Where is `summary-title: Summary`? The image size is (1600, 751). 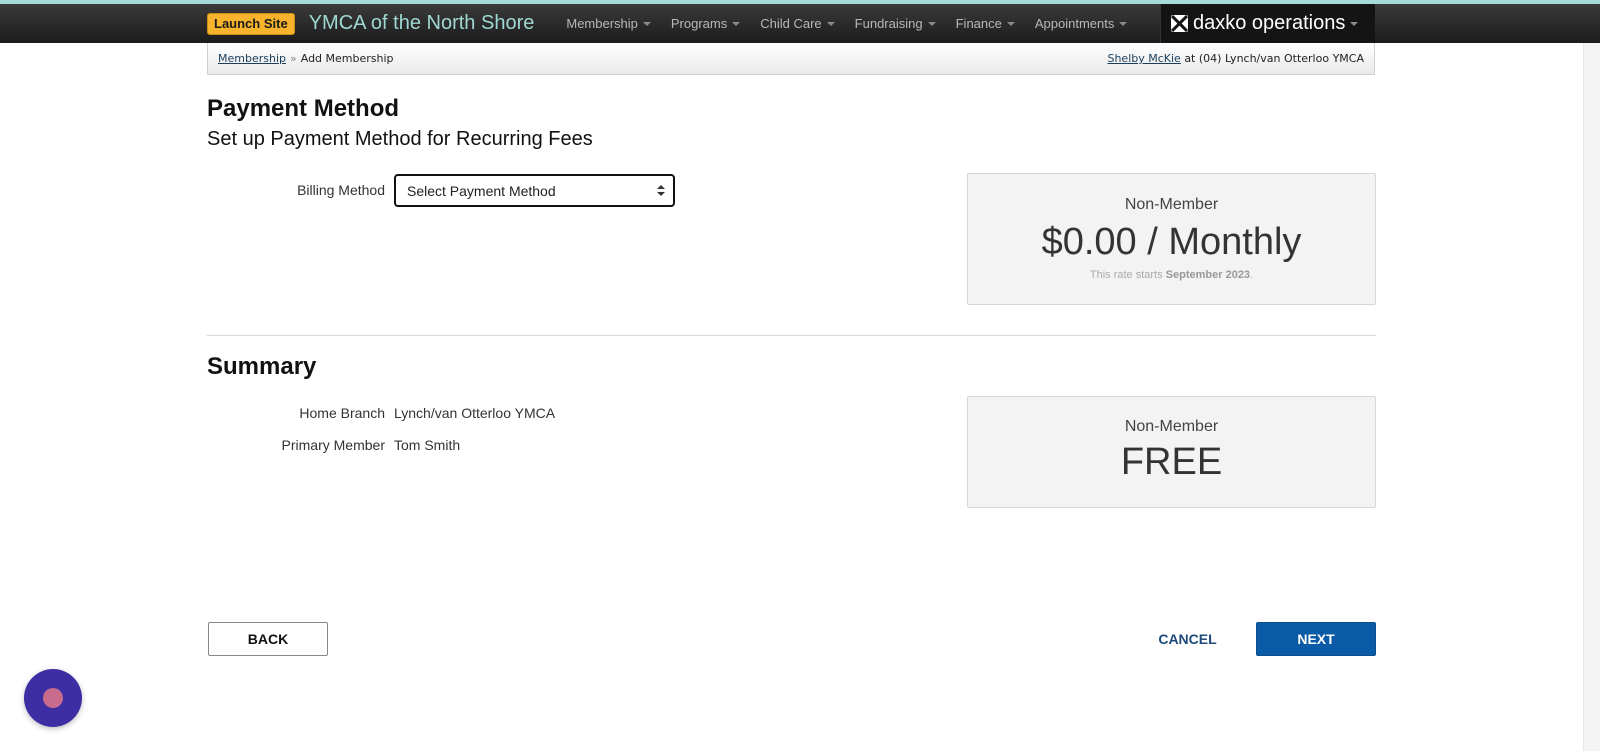
summary-title: Summary is located at coordinates (262, 366).